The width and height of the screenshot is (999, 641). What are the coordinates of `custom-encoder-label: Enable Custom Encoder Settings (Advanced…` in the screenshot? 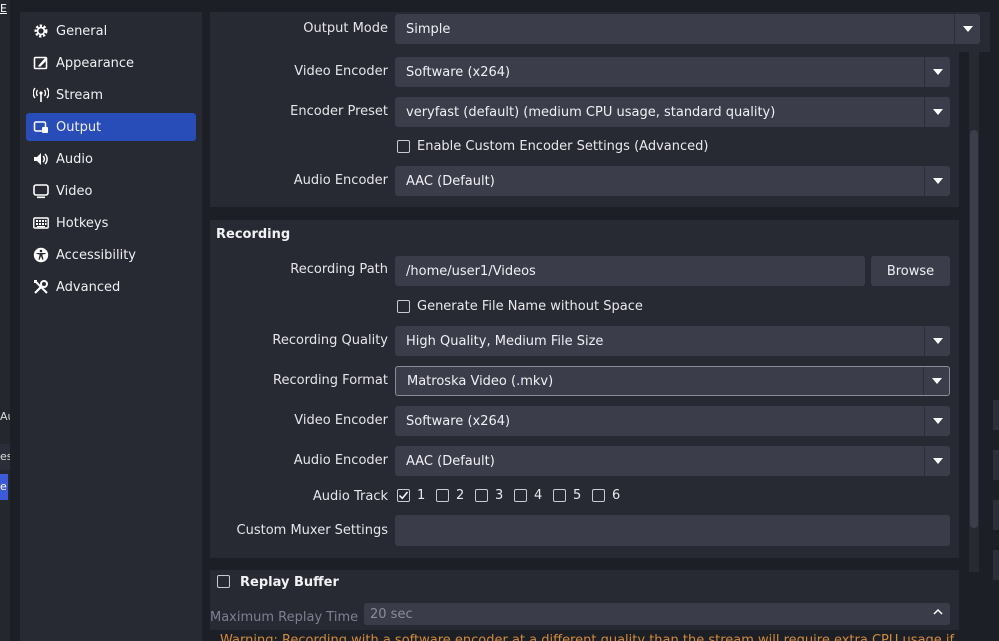 It's located at (563, 146).